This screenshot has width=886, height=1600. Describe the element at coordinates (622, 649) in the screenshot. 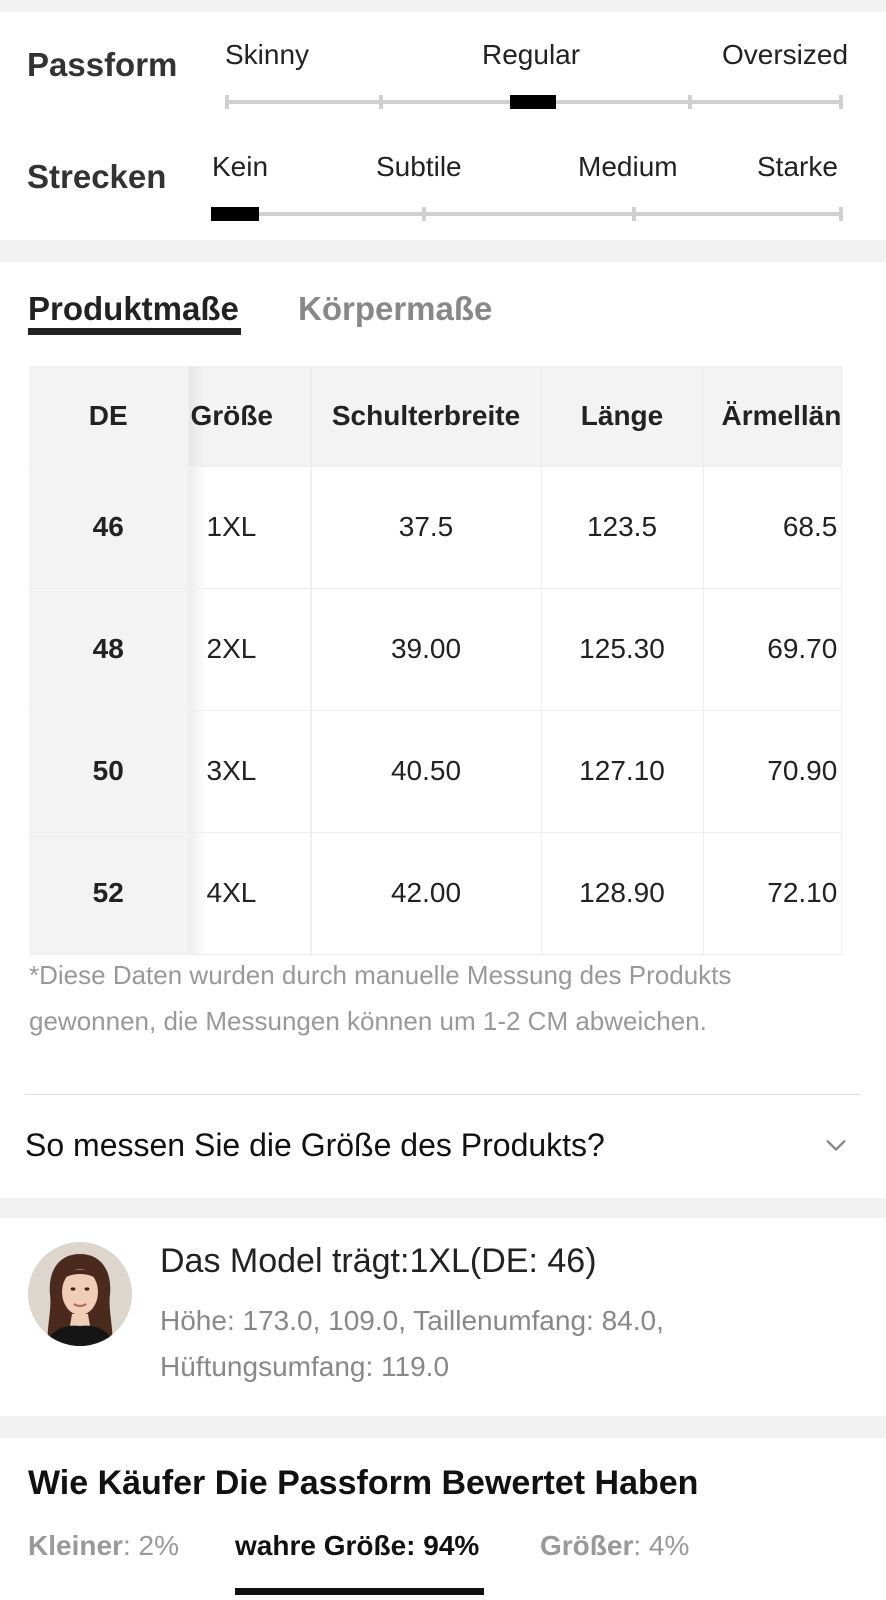

I see `cell-laenge: 125.30` at that location.